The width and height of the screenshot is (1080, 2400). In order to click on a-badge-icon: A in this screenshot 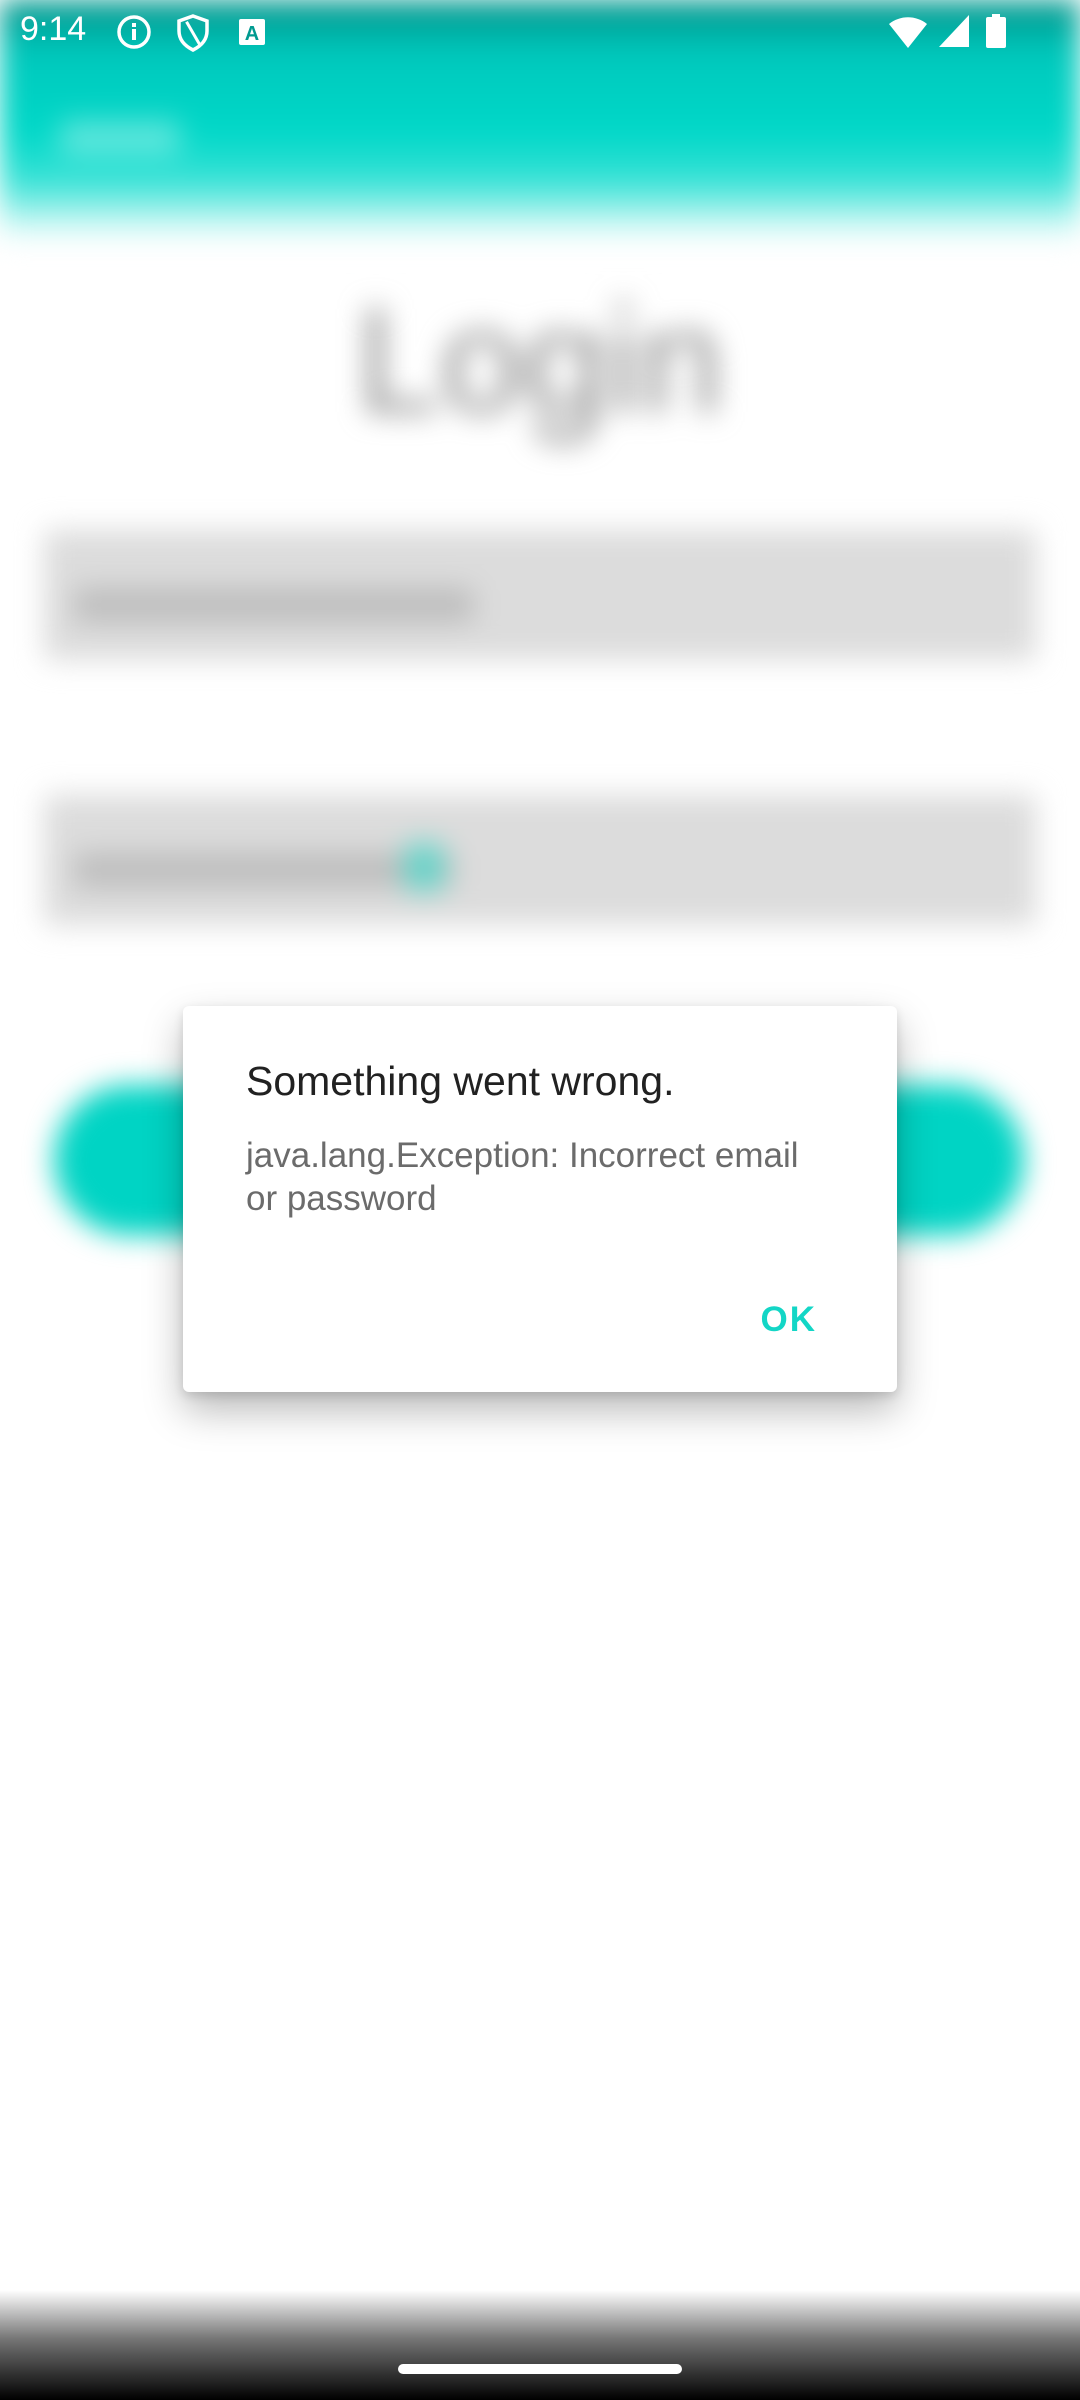, I will do `click(252, 32)`.